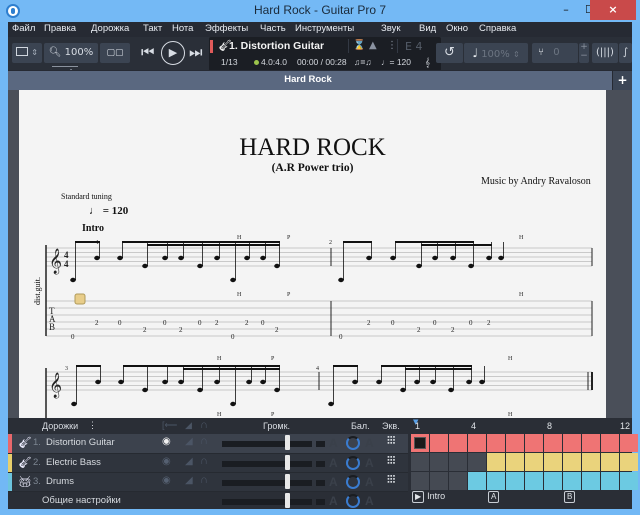  What do you see at coordinates (396, 62) in the screenshot?
I see `tempo-display: ♩= 120` at bounding box center [396, 62].